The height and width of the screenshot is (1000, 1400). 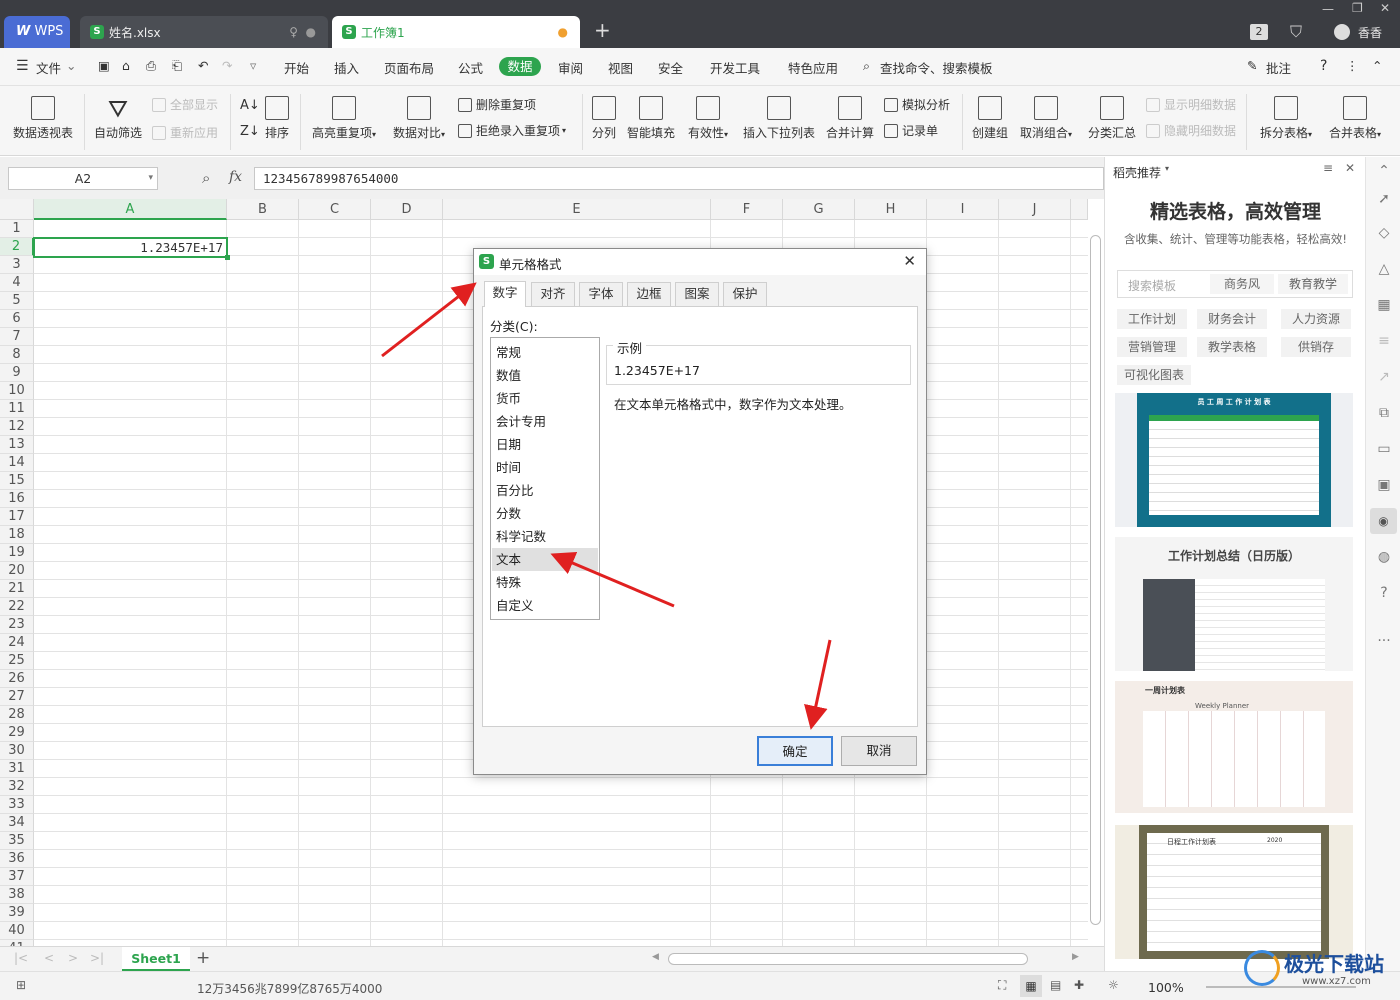 I want to click on tab-protection: 保护, so click(x=745, y=294).